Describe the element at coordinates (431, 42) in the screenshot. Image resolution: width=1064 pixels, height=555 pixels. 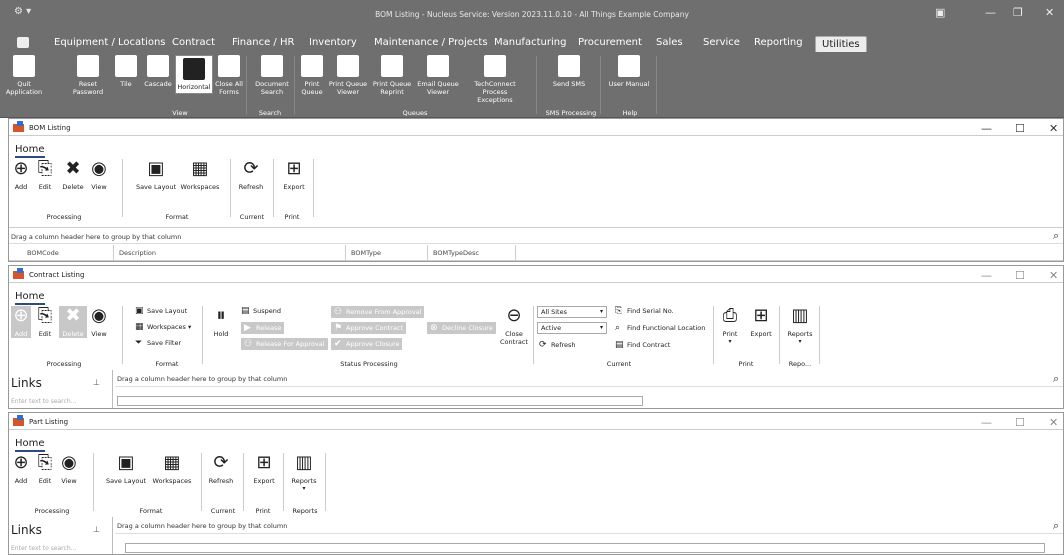
I see `menu-maintenance: Maintenance / Projects` at that location.